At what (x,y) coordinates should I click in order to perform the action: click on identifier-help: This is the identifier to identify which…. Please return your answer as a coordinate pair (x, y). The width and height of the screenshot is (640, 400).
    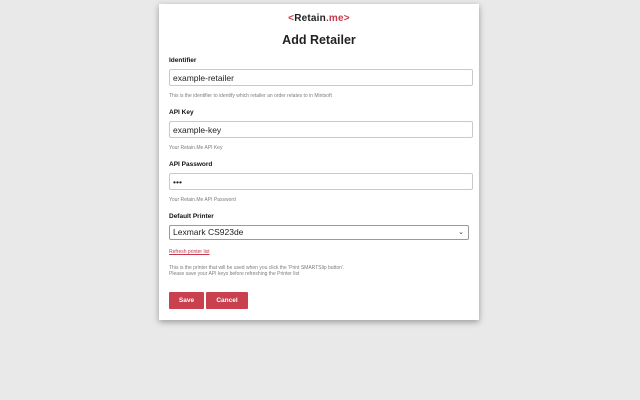
    Looking at the image, I should click on (250, 96).